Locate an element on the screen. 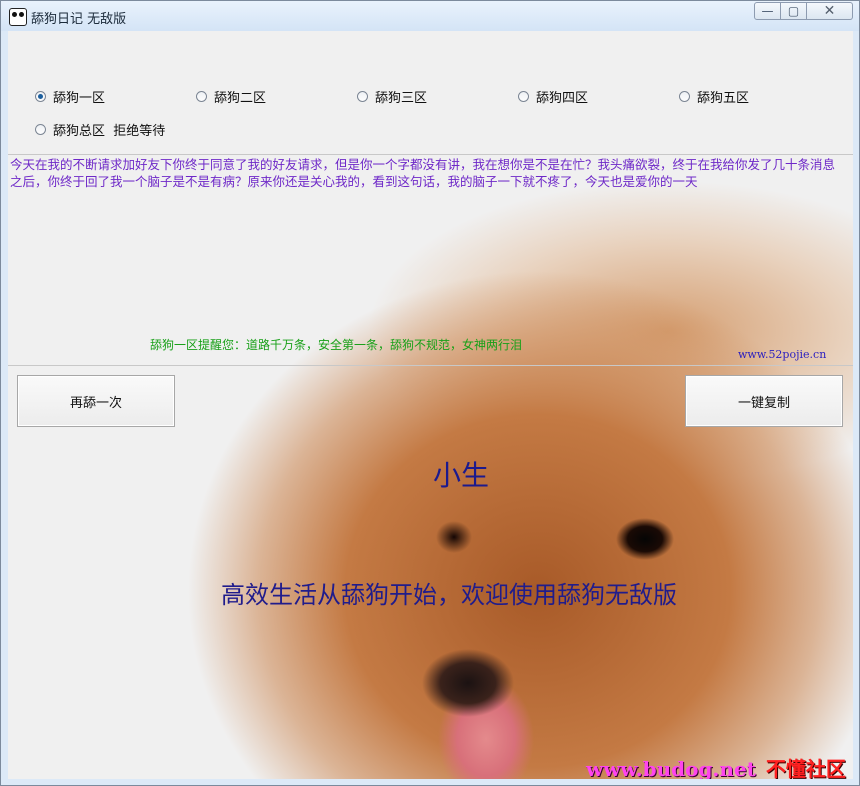 Image resolution: width=860 pixels, height=786 pixels. window-controls: — ▢ ✕ is located at coordinates (803, 12).